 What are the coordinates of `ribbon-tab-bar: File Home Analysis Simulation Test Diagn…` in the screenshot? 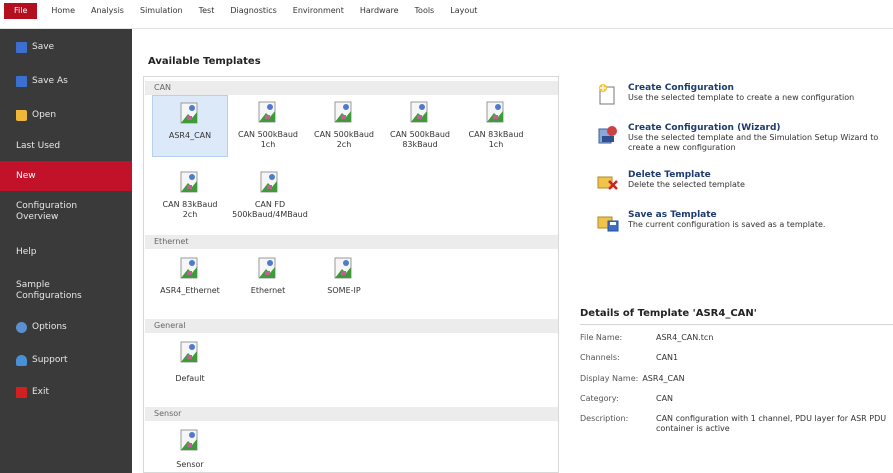 It's located at (446, 14).